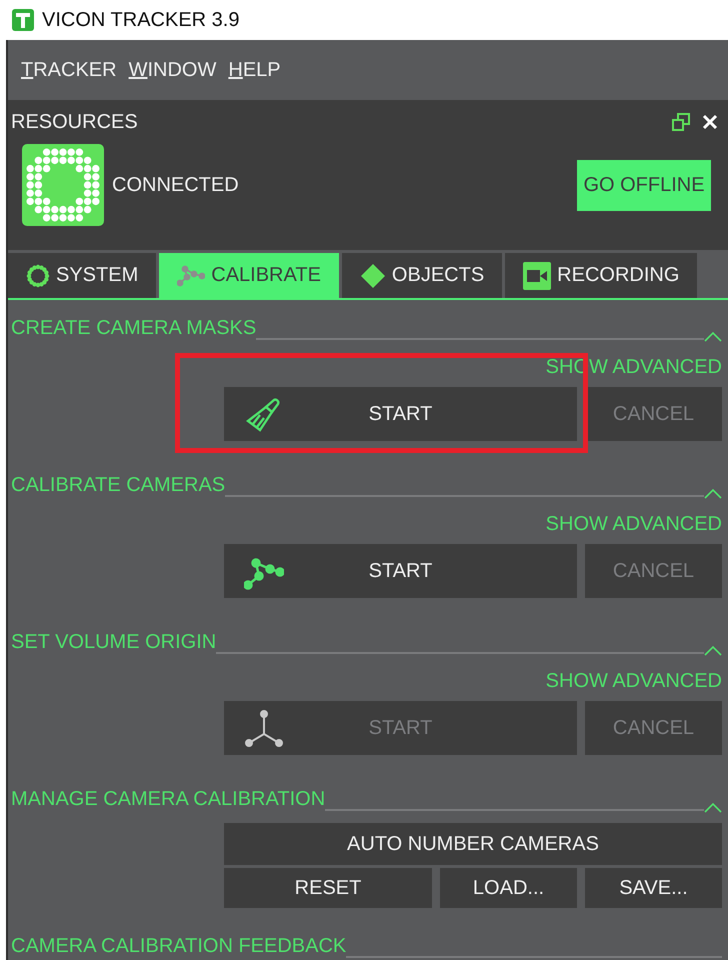  Describe the element at coordinates (473, 844) in the screenshot. I see `calibration-button: AUTO NUMBER CAMERAS` at that location.